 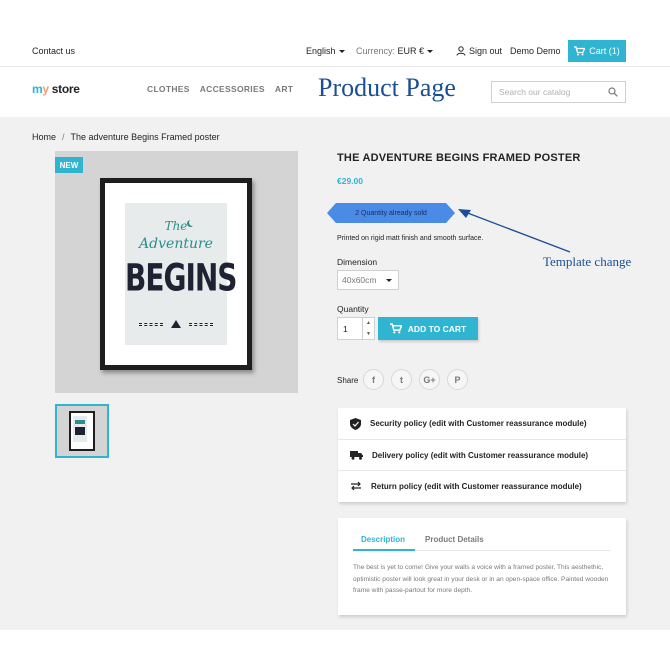 What do you see at coordinates (181, 277) in the screenshot?
I see `poster-text-begins: BEGINS` at bounding box center [181, 277].